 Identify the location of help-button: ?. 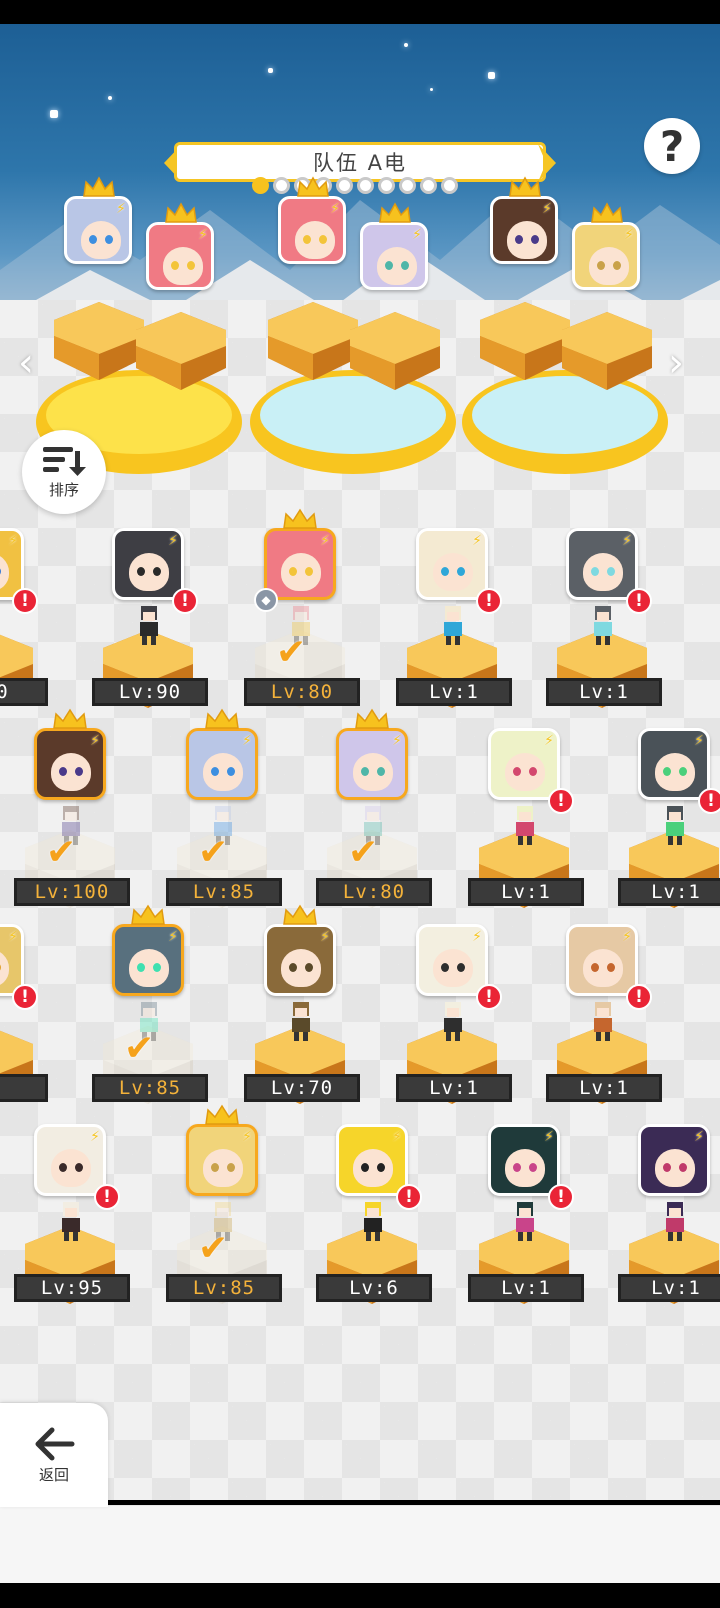
(672, 146).